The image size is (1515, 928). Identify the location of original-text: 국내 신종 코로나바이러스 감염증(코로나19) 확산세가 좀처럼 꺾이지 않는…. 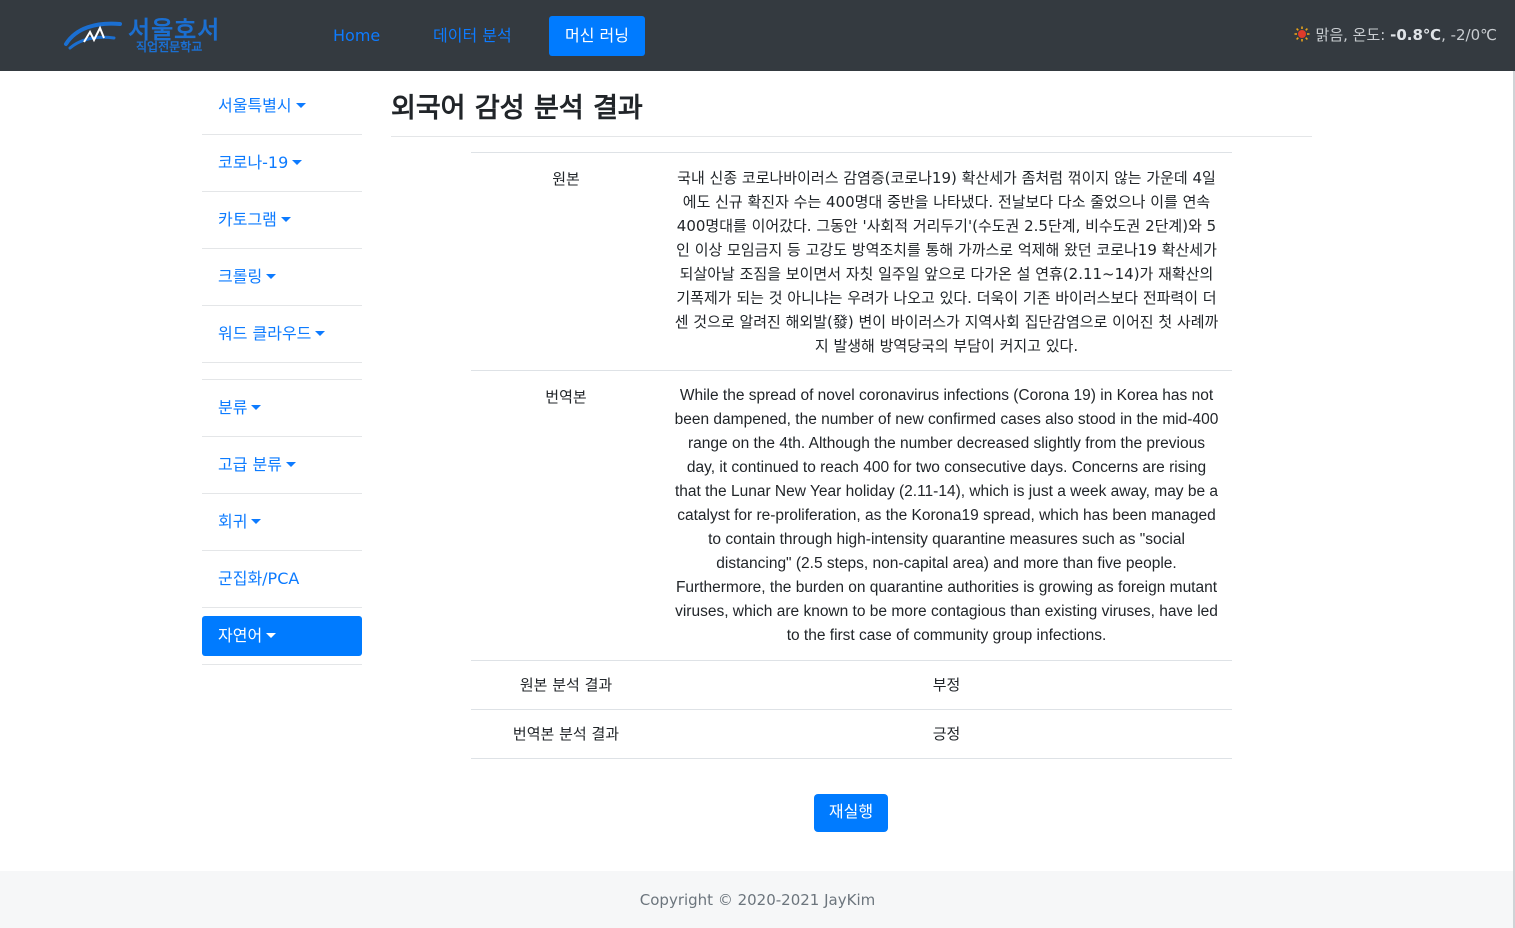
(946, 261).